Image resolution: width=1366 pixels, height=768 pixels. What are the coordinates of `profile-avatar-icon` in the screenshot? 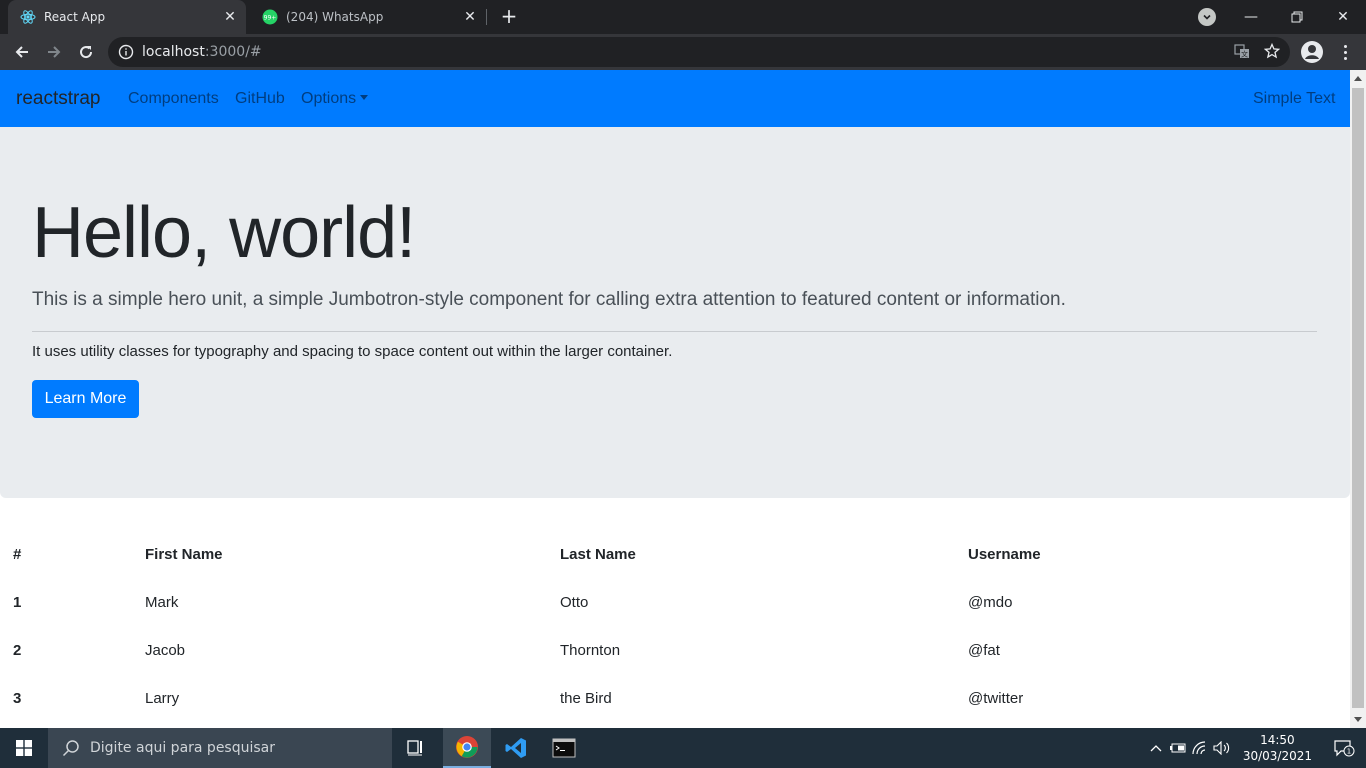 It's located at (1312, 52).